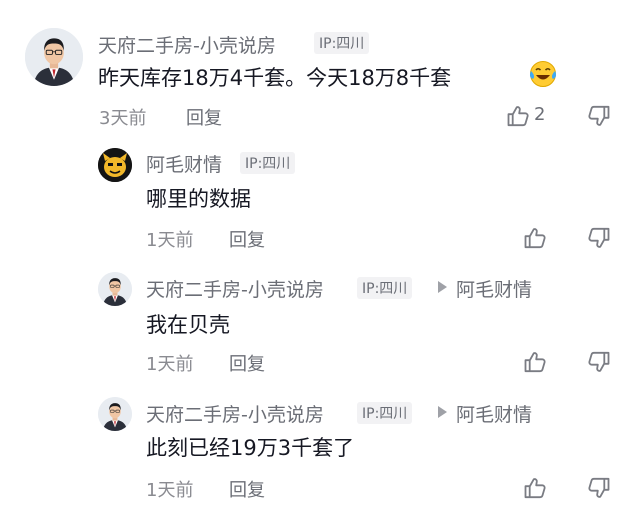  I want to click on comment-time: 3天前, so click(123, 118).